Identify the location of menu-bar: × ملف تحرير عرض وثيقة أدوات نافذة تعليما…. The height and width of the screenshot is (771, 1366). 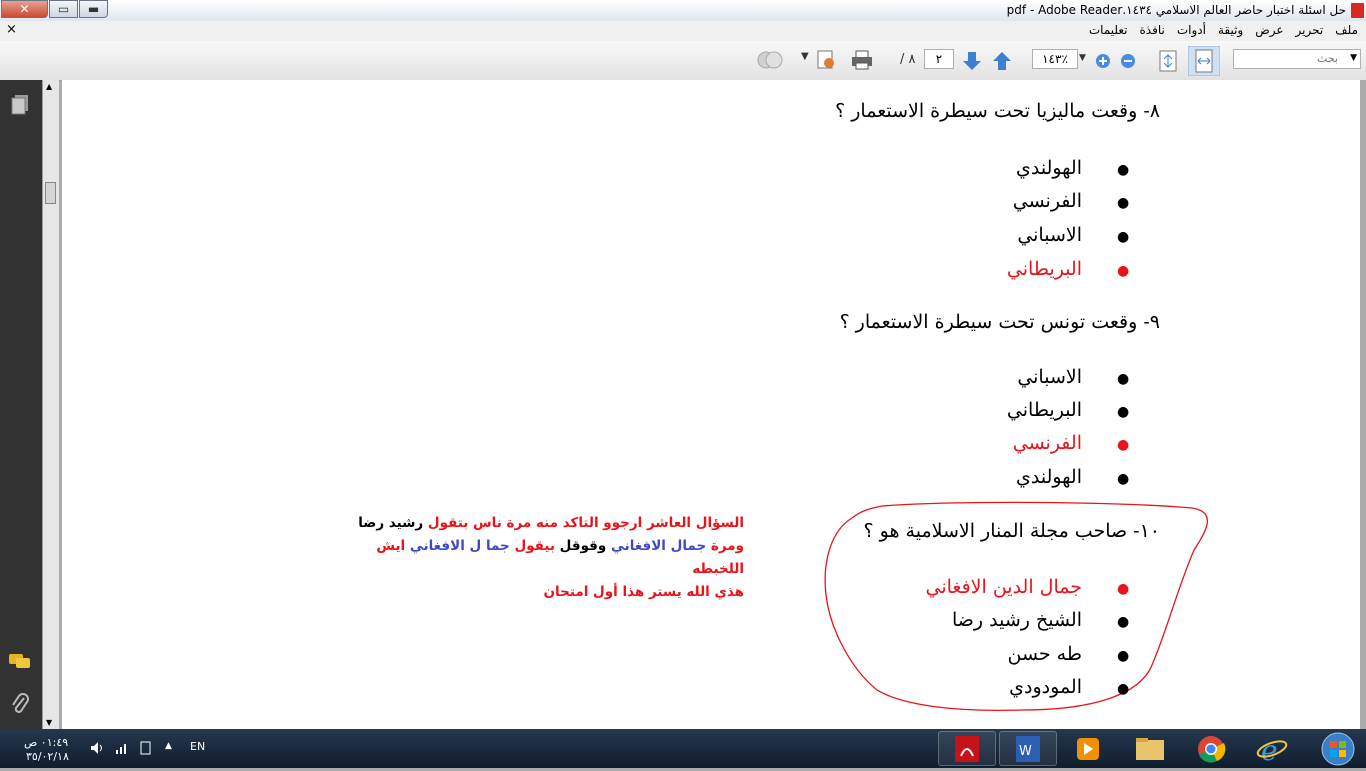
(683, 31).